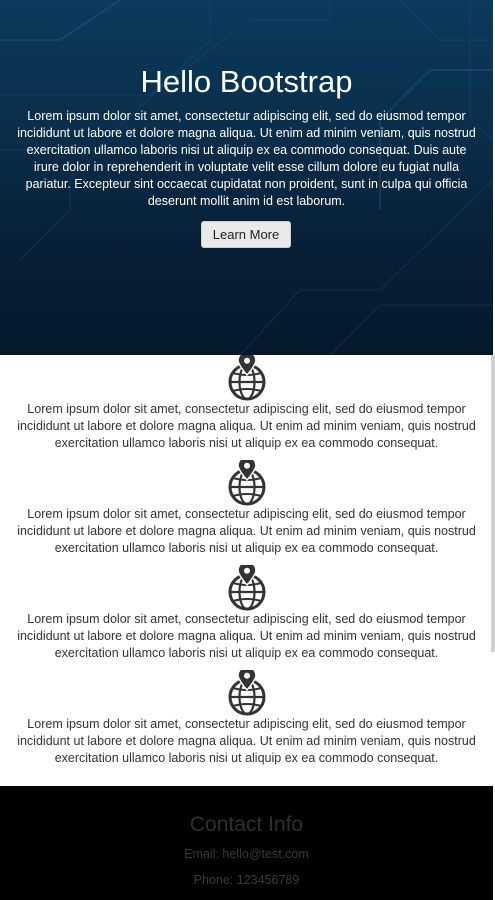  Describe the element at coordinates (246, 880) in the screenshot. I see `contact-phone: Phone: 123456789` at that location.